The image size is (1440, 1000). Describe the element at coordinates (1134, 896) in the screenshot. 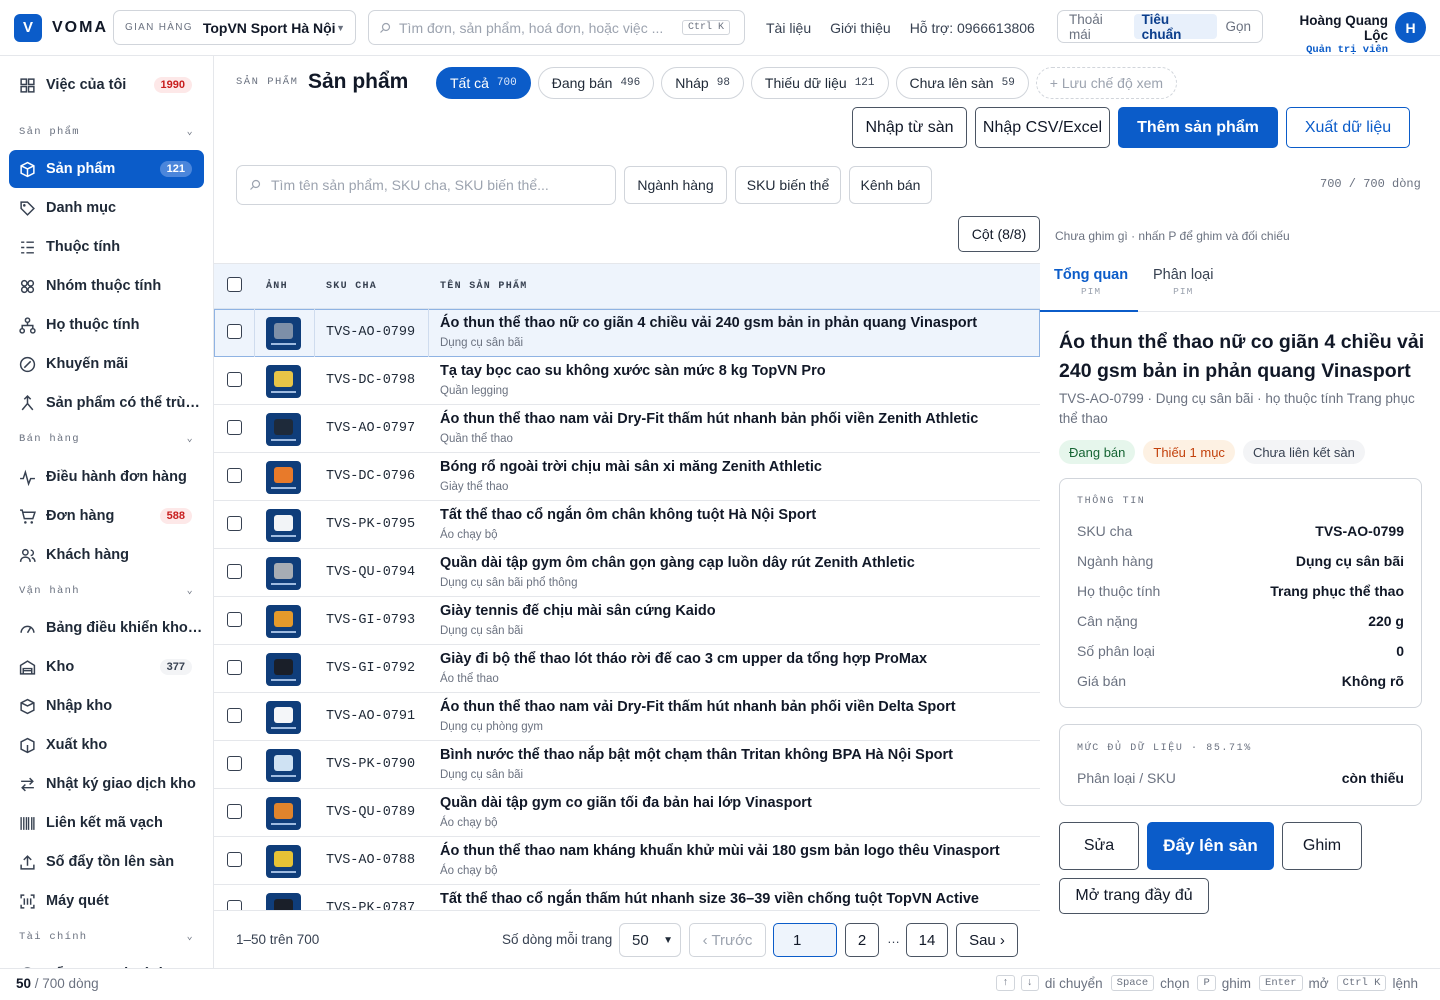

I see `open-full-page-button: Mở trang đầy đủ` at that location.